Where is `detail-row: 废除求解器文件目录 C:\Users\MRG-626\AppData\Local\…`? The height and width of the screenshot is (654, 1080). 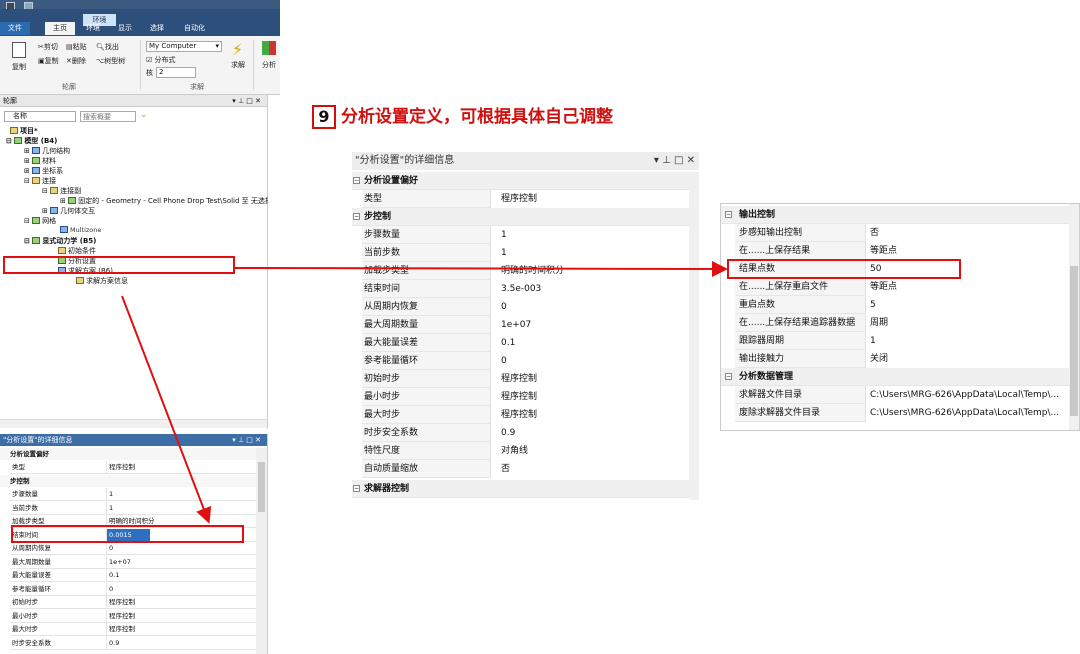 detail-row: 废除求解器文件目录 C:\Users\MRG-626\AppData\Local\… is located at coordinates (902, 413).